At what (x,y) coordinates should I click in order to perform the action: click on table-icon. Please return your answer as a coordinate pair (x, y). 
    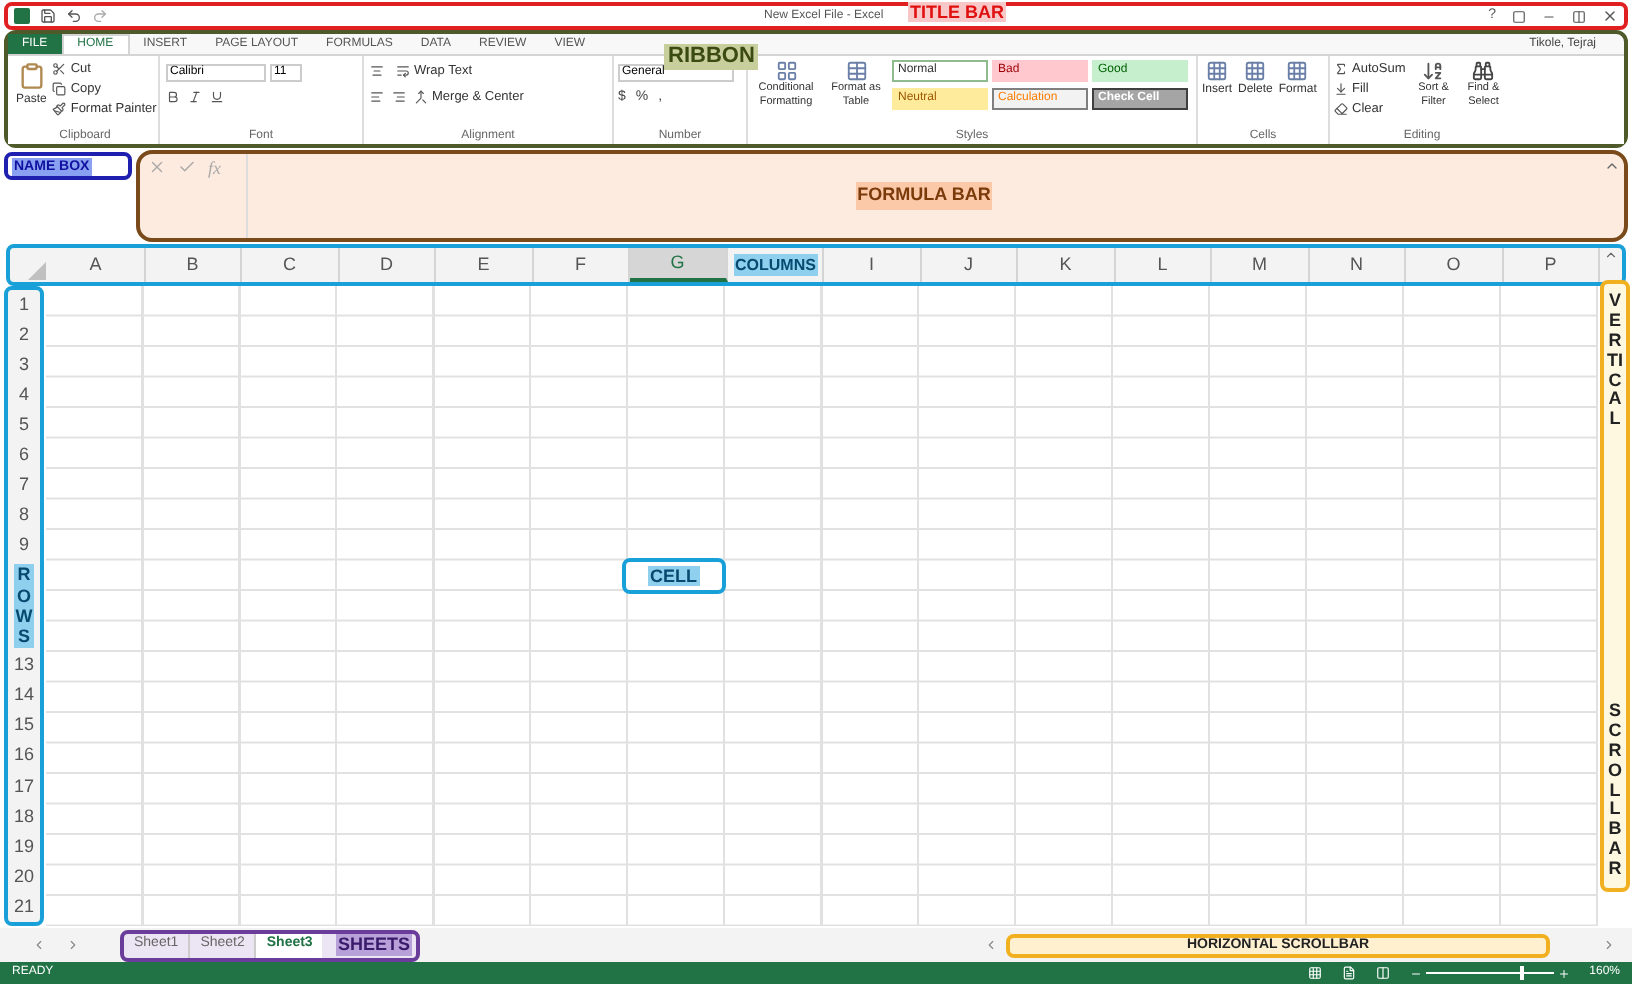
    Looking at the image, I should click on (856, 71).